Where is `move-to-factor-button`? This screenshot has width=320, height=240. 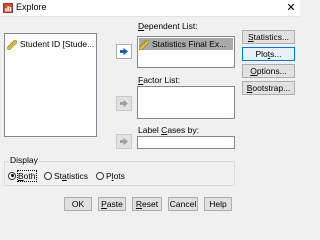 move-to-factor-button is located at coordinates (124, 103).